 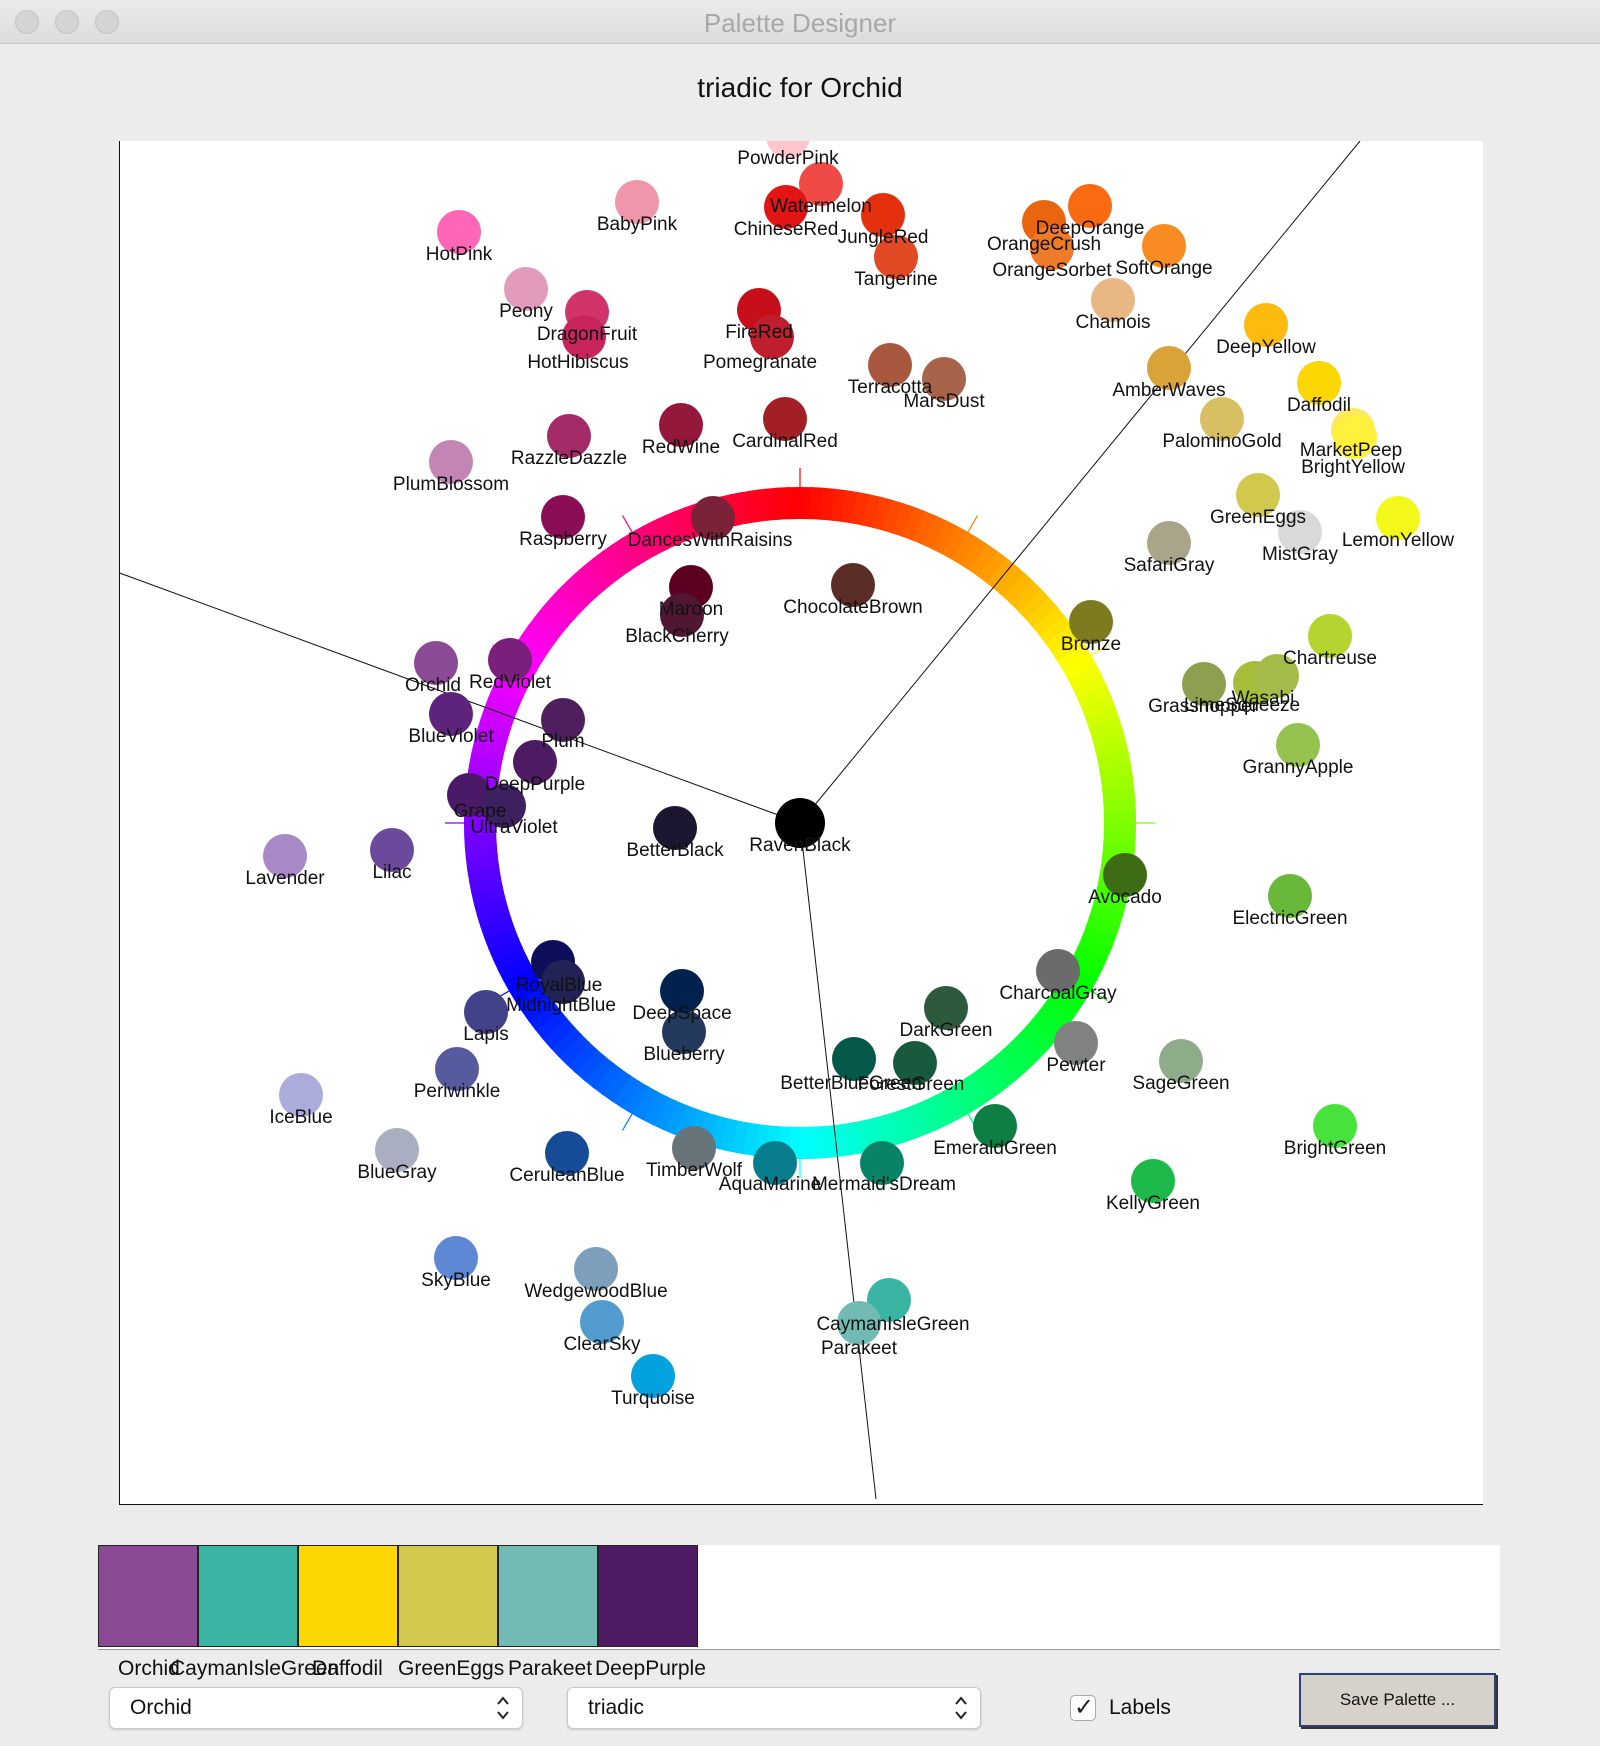 I want to click on color-label: RavenBlack, so click(x=800, y=845).